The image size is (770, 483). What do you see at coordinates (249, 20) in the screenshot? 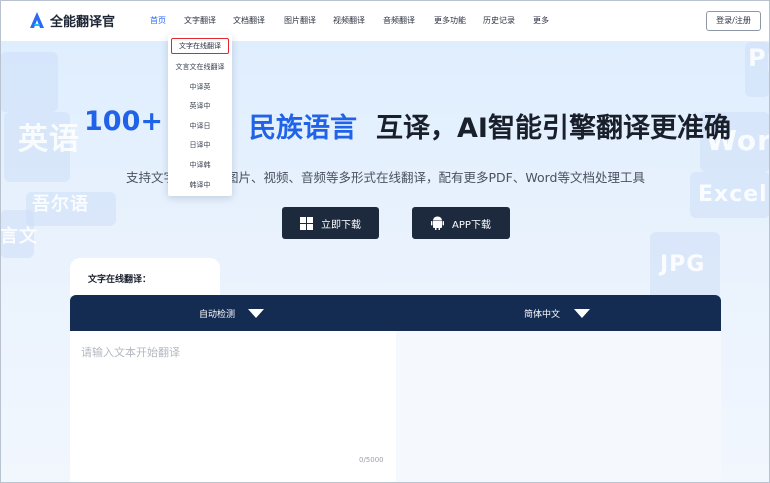
I see `nav-doc-translate: 文档翻译` at bounding box center [249, 20].